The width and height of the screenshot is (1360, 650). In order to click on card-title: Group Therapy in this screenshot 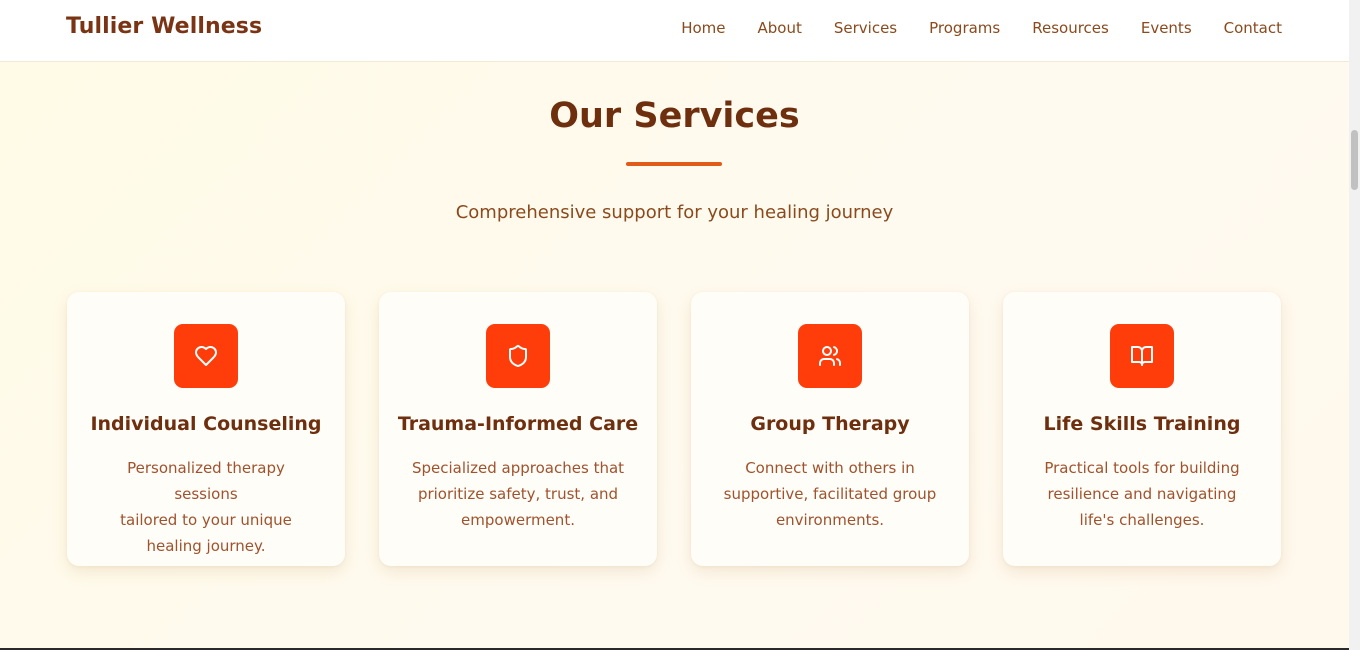, I will do `click(830, 424)`.